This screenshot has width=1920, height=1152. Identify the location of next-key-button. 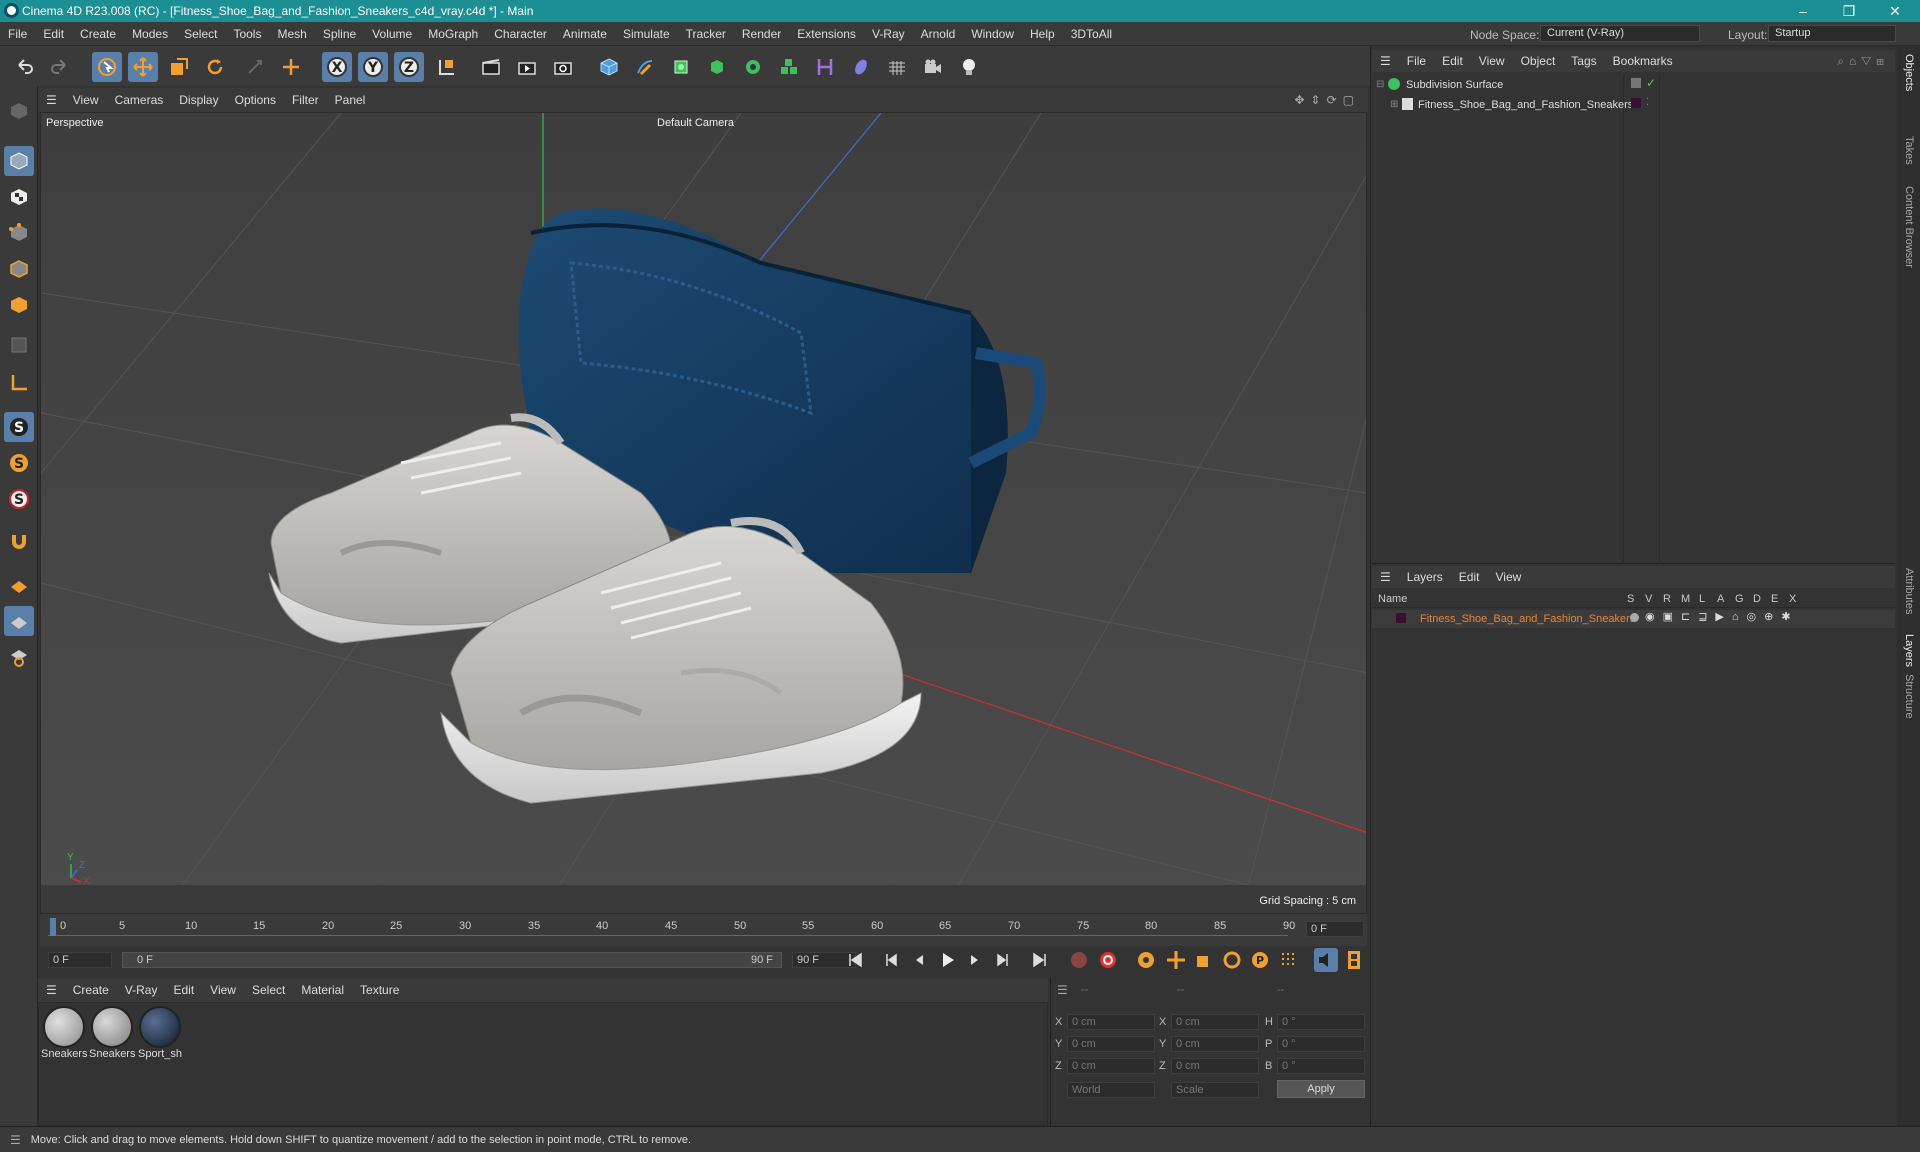
(1003, 960).